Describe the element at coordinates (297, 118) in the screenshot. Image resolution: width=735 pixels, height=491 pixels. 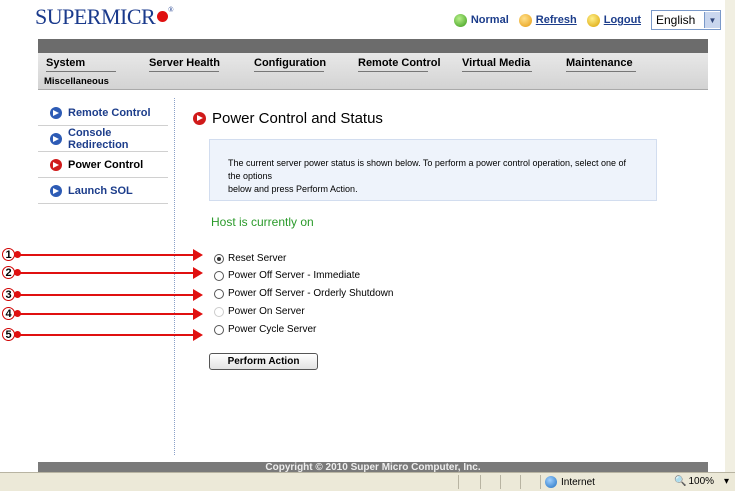
I see `page-title-text: Power Control and Status` at that location.